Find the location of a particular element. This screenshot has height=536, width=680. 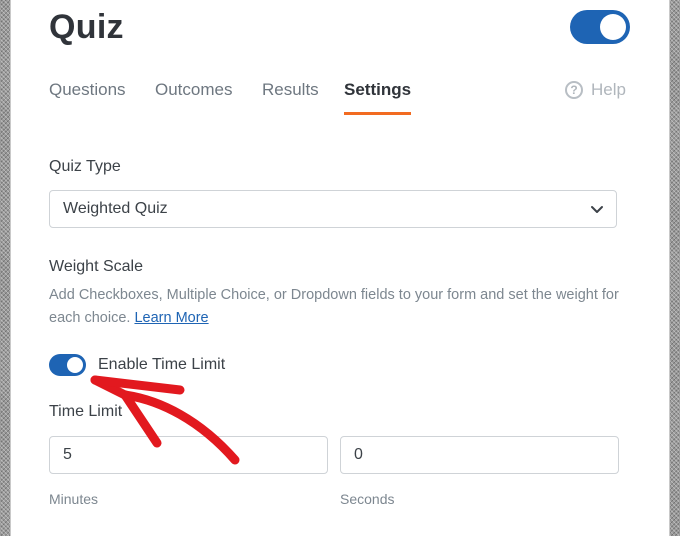

page-title: Quiz is located at coordinates (86, 27).